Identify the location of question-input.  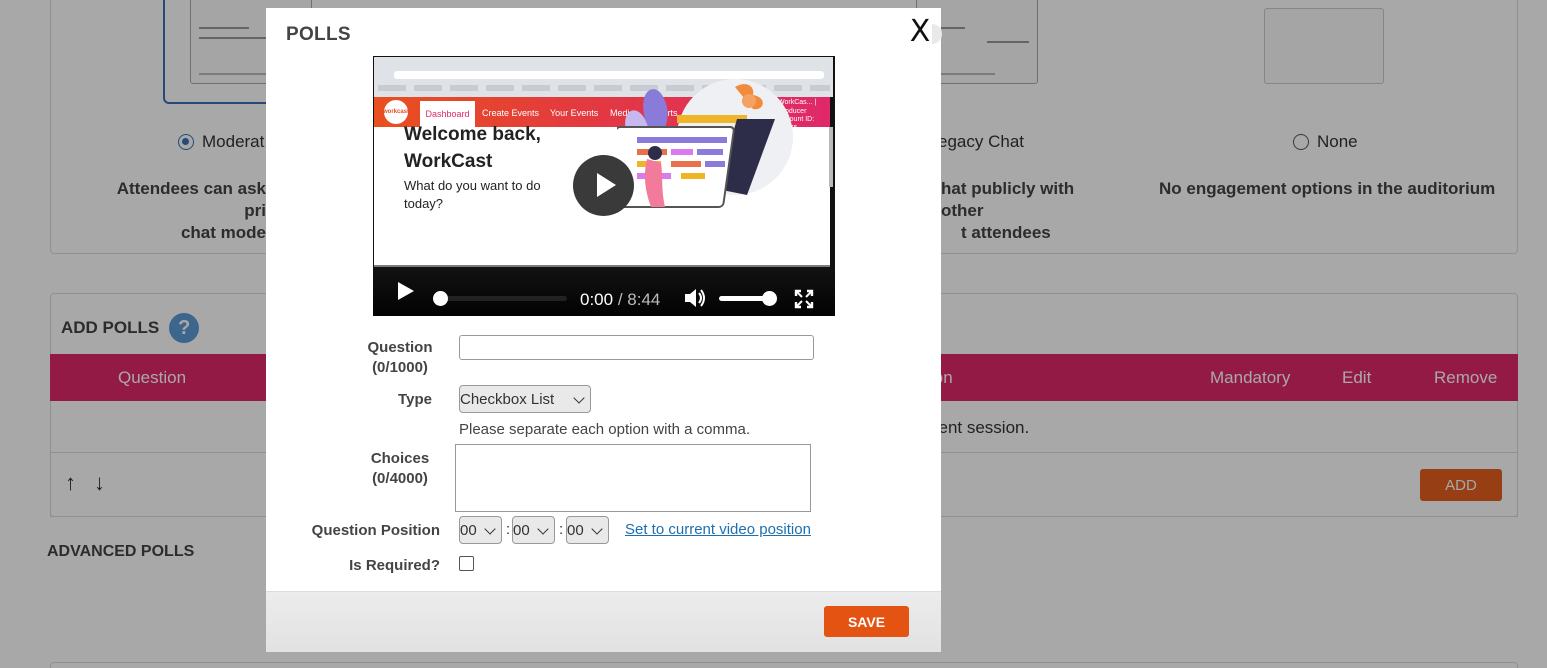
(636, 347).